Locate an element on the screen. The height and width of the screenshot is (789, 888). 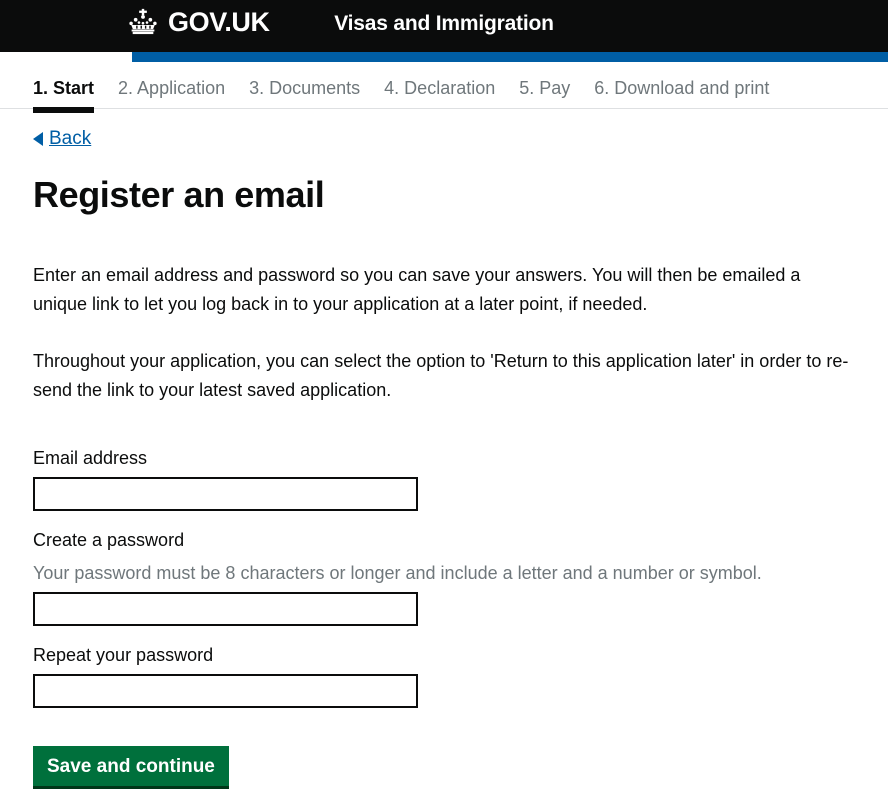
blue-accent-bar is located at coordinates (510, 57).